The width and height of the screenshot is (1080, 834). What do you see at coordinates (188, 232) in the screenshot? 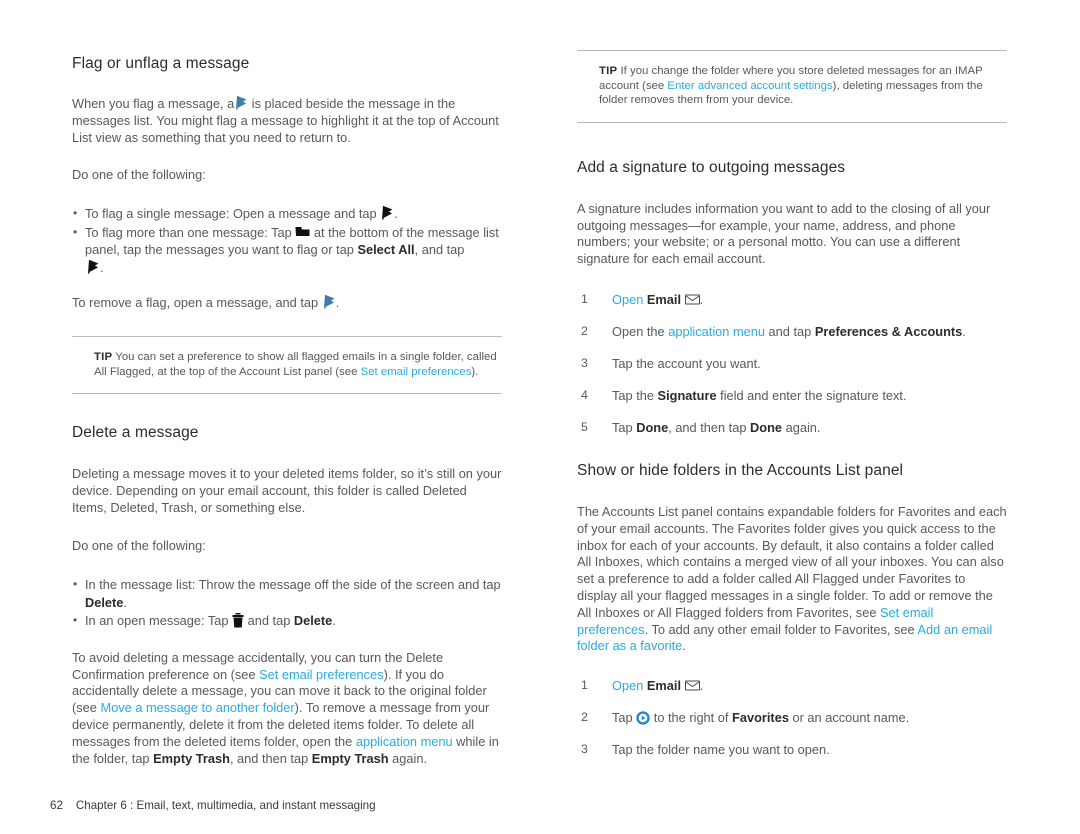
I see `bullet-text: To flag more than one message: Tap` at bounding box center [188, 232].